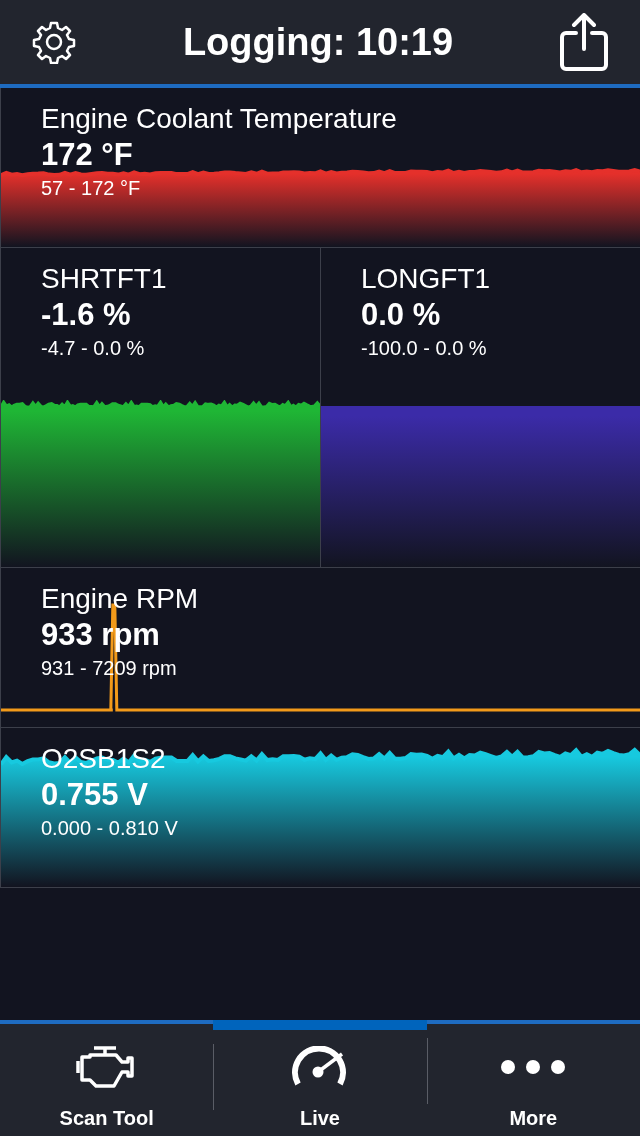 The height and width of the screenshot is (1136, 640). I want to click on gauge-value: 0.0 %, so click(401, 315).